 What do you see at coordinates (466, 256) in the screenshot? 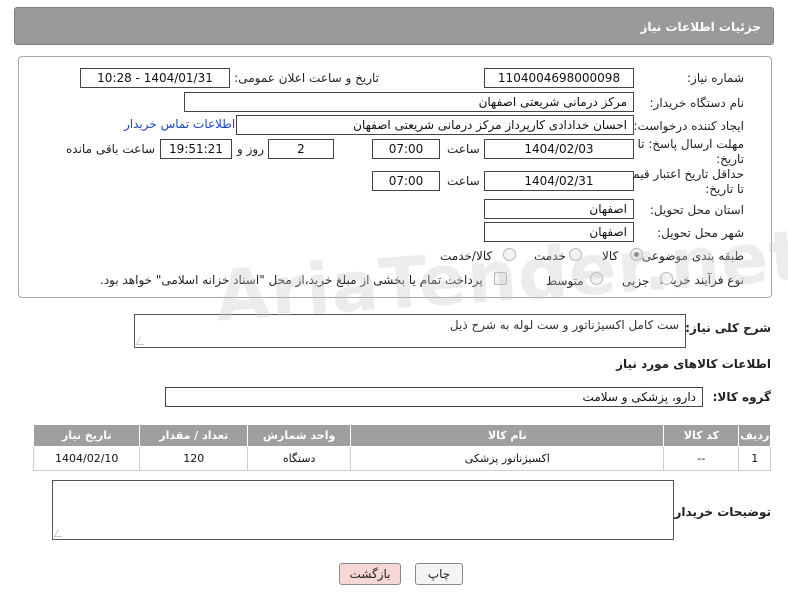
I see `category-goods-service-label: کالا/خدمت` at bounding box center [466, 256].